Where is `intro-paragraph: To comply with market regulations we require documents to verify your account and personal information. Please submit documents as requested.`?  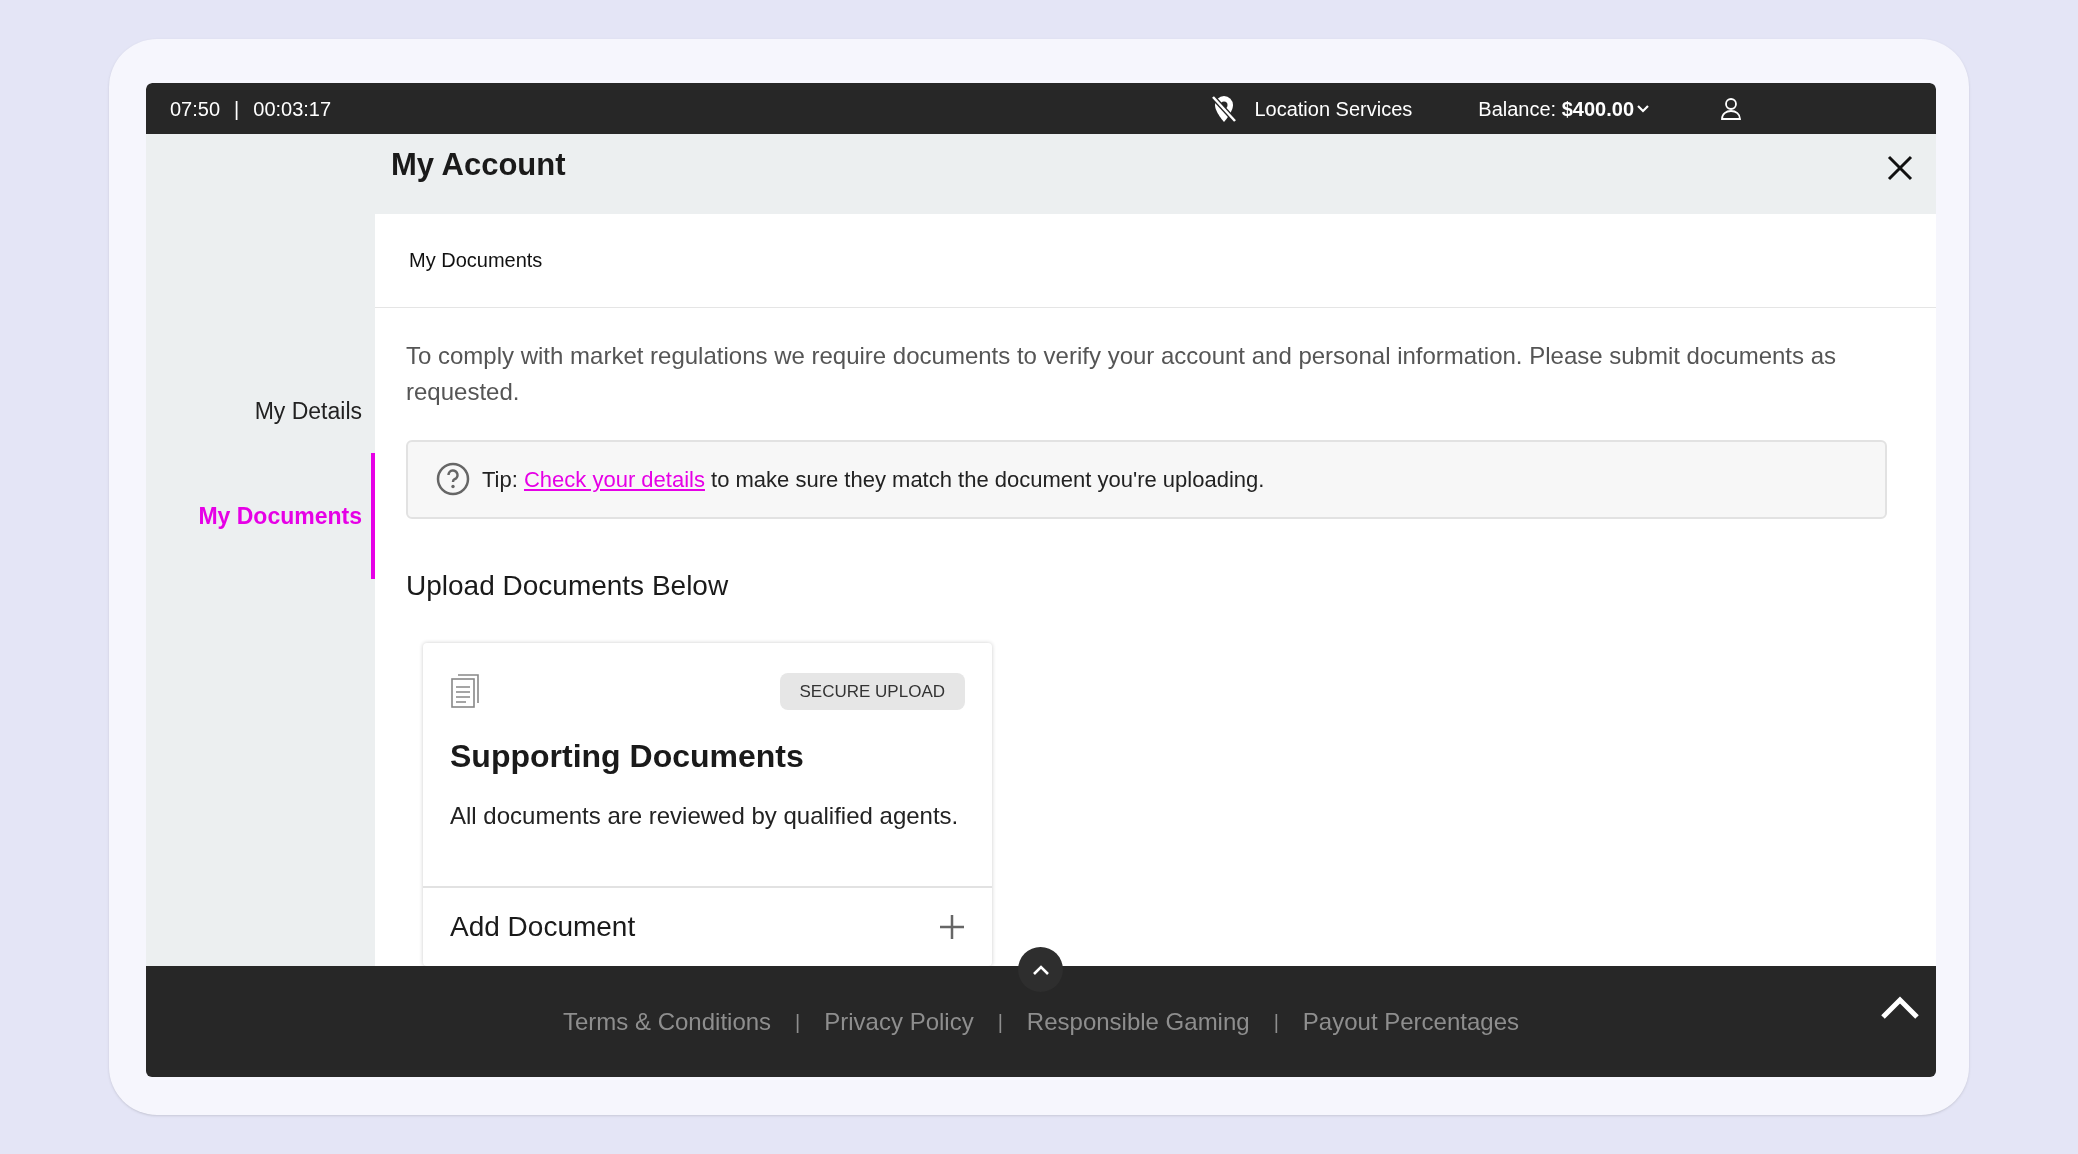
intro-paragraph: To comply with market regulations we require documents to verify your account and personal information. Please submit documents as requested. is located at coordinates (1122, 373).